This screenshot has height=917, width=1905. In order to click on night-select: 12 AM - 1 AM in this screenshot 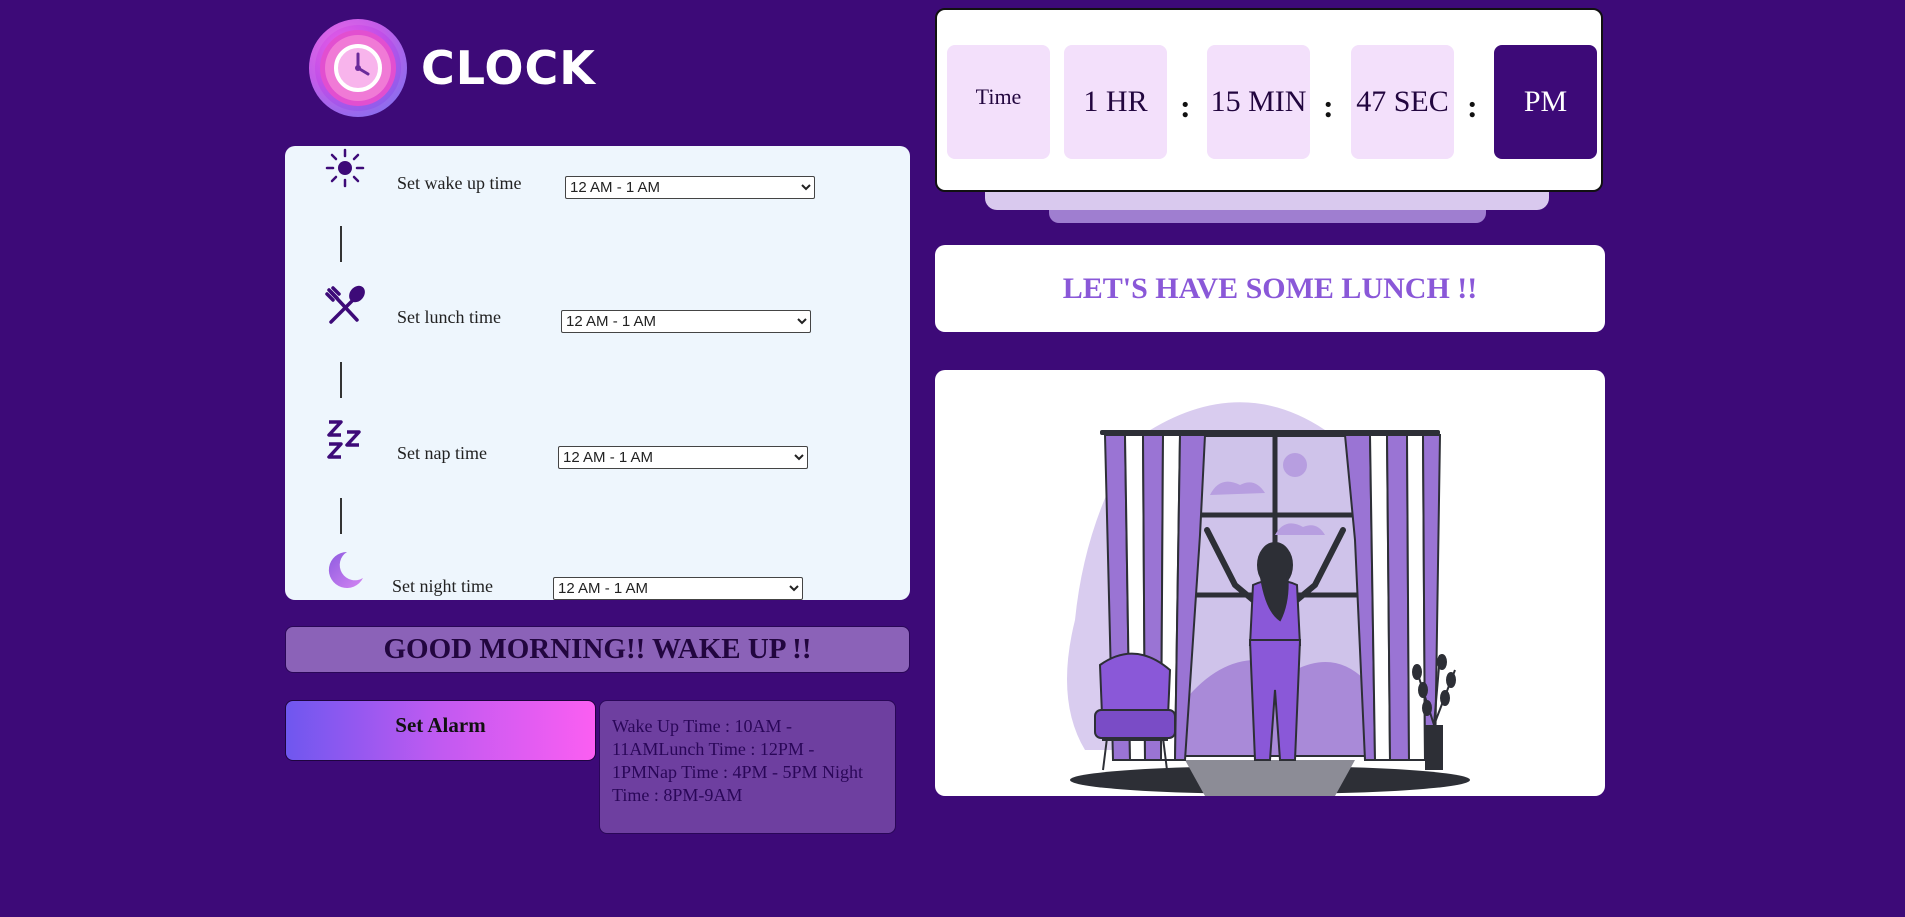, I will do `click(678, 588)`.